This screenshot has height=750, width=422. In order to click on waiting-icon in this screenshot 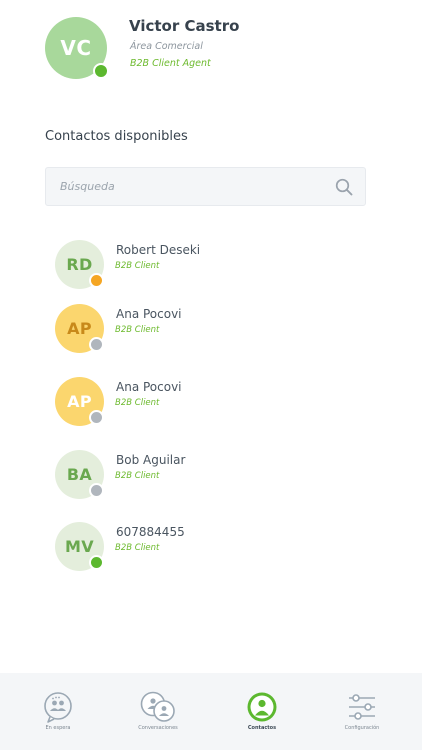, I will do `click(58, 707)`.